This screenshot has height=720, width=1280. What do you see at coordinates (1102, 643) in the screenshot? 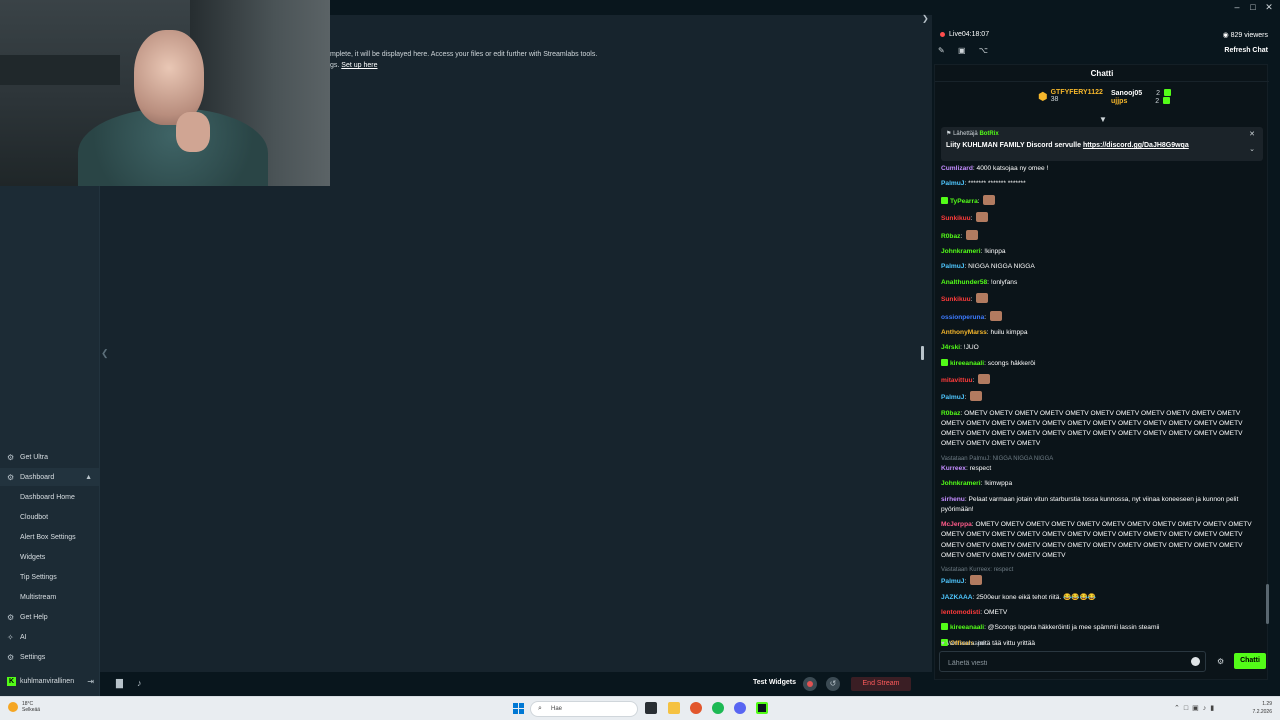
I see `chat-message: Officals: mitä tää vittu yrittää` at bounding box center [1102, 643].